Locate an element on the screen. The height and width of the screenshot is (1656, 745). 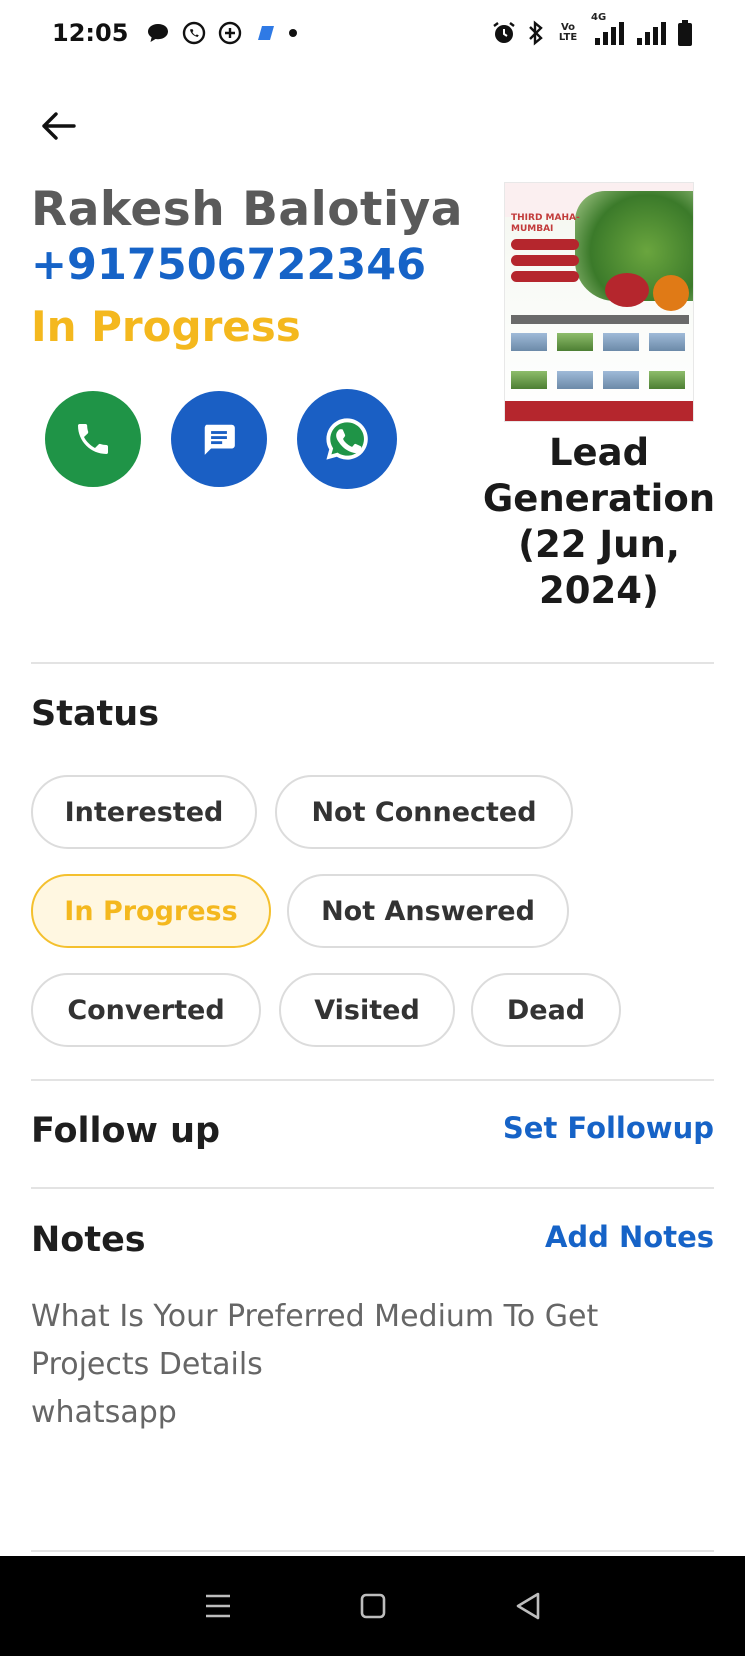
flyer-price-badge is located at coordinates (627, 290).